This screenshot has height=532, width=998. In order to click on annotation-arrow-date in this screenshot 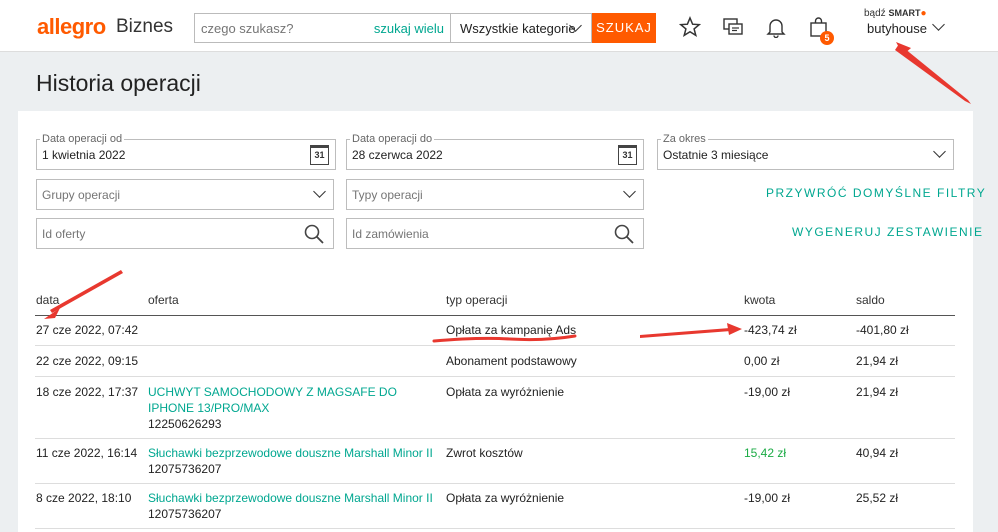, I will do `click(86, 291)`.